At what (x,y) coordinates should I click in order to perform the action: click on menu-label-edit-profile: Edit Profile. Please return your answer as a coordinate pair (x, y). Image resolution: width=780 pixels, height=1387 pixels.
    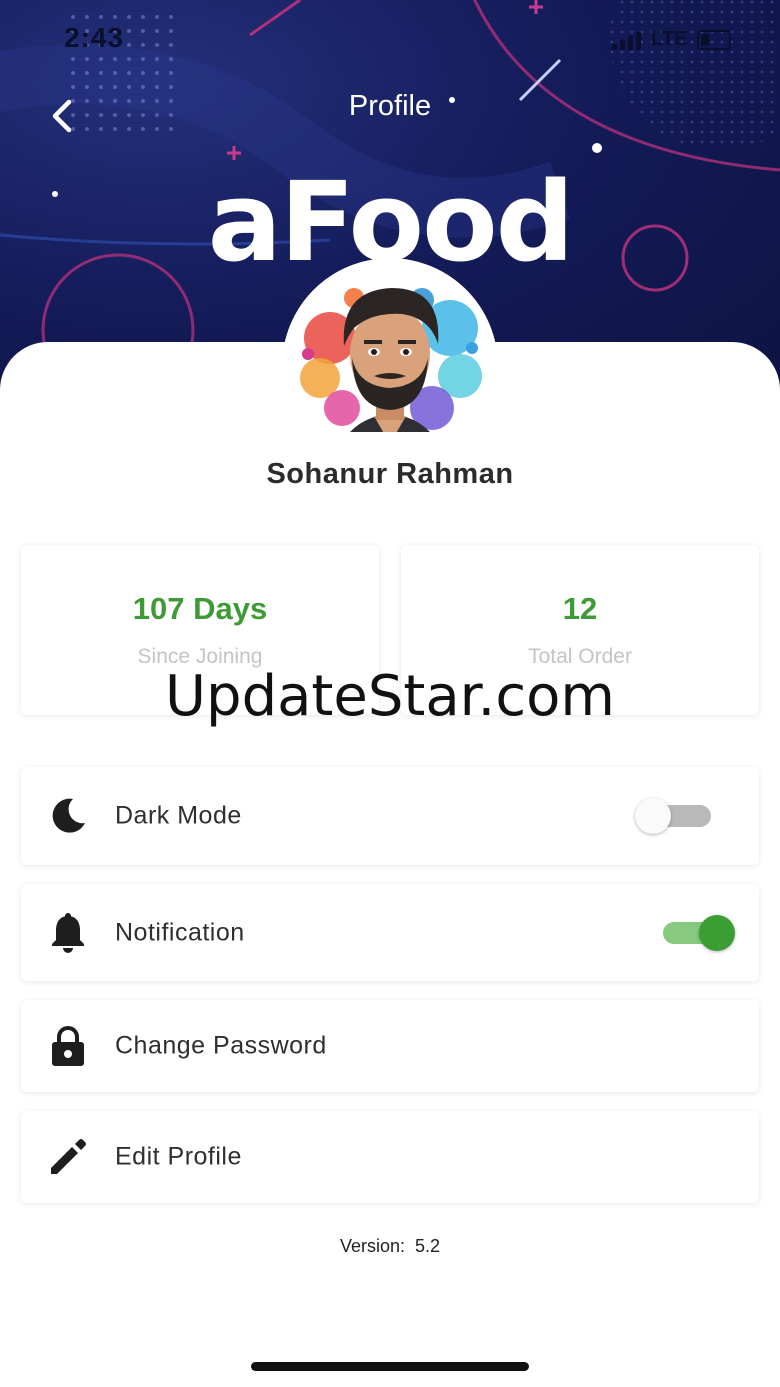
    Looking at the image, I should click on (178, 1156).